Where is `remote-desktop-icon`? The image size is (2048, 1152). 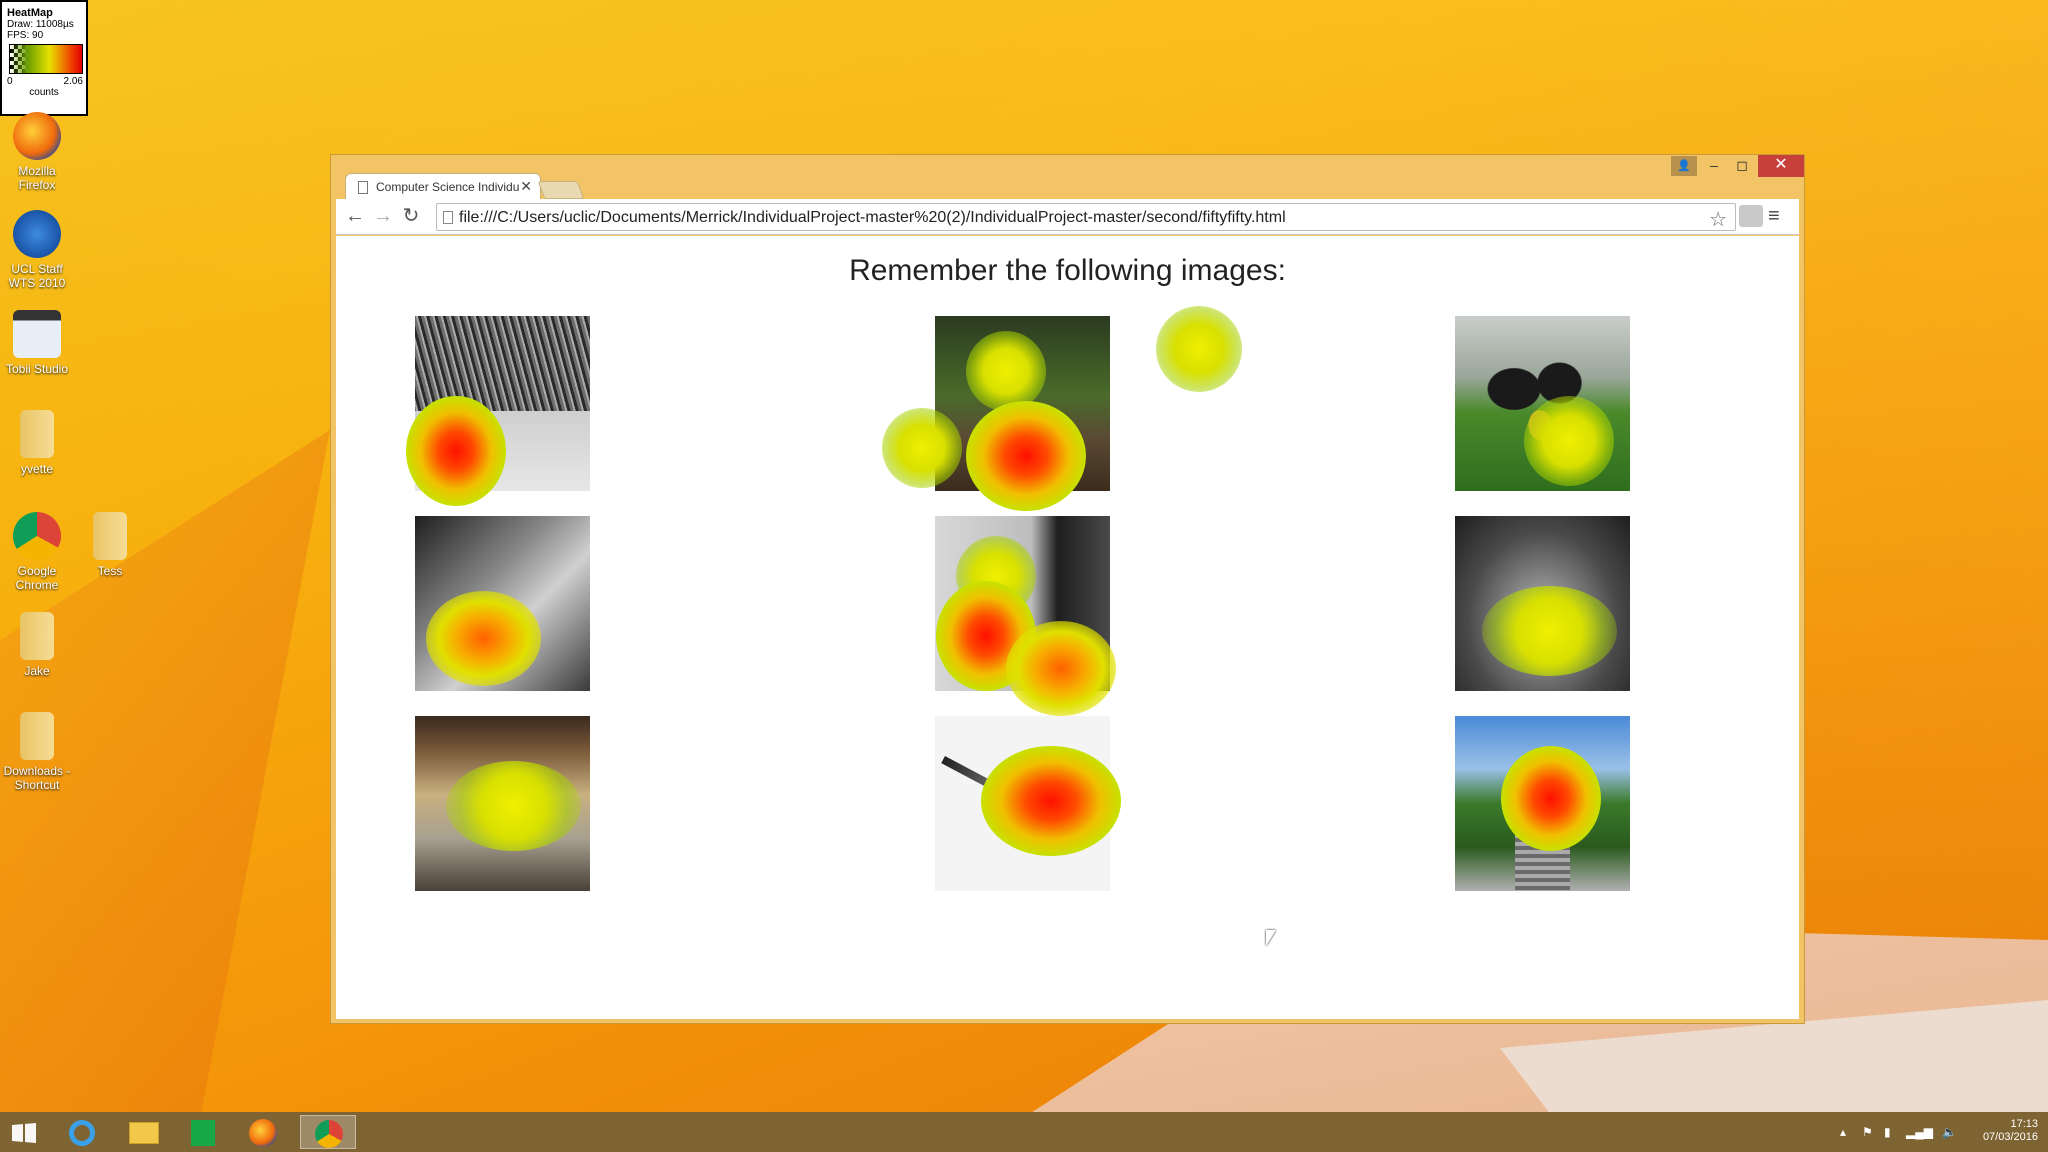
remote-desktop-icon is located at coordinates (37, 234).